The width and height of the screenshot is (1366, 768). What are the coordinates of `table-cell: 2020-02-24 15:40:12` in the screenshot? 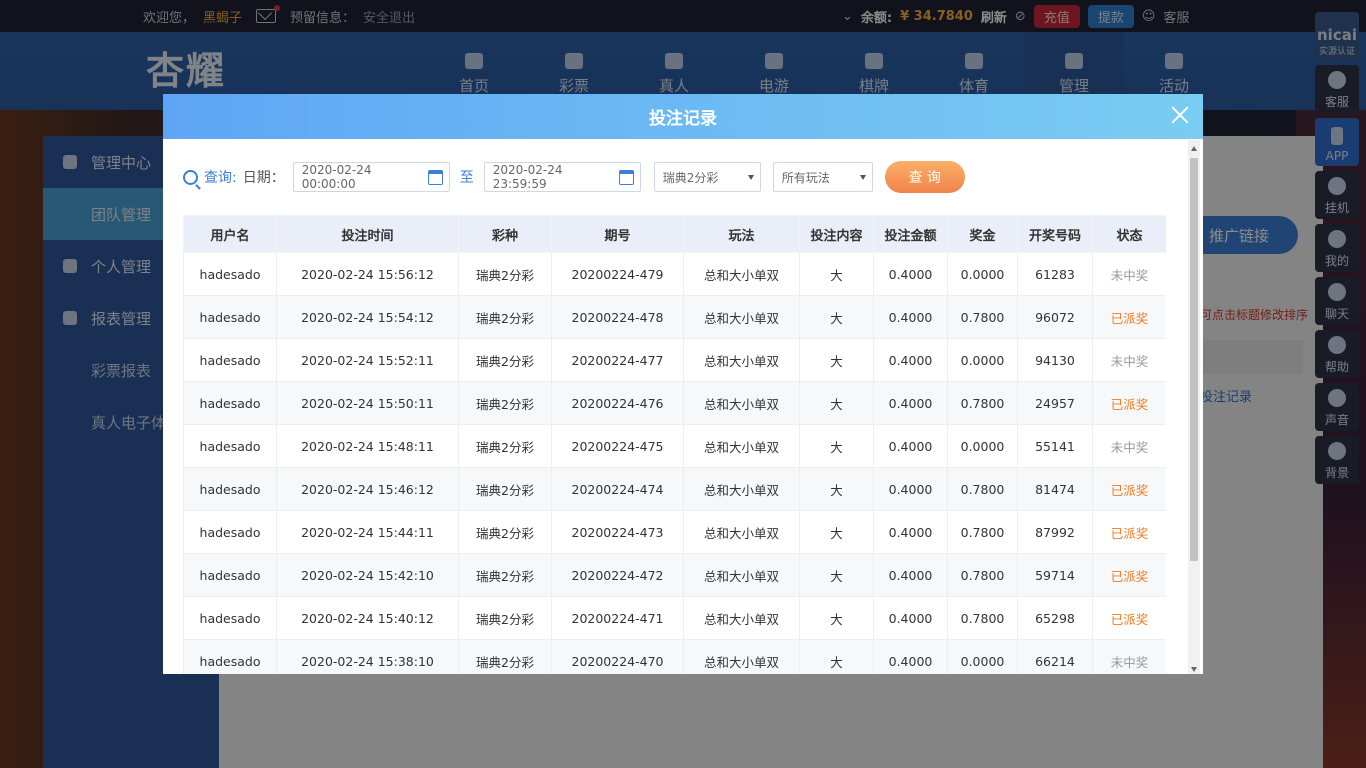 It's located at (367, 618).